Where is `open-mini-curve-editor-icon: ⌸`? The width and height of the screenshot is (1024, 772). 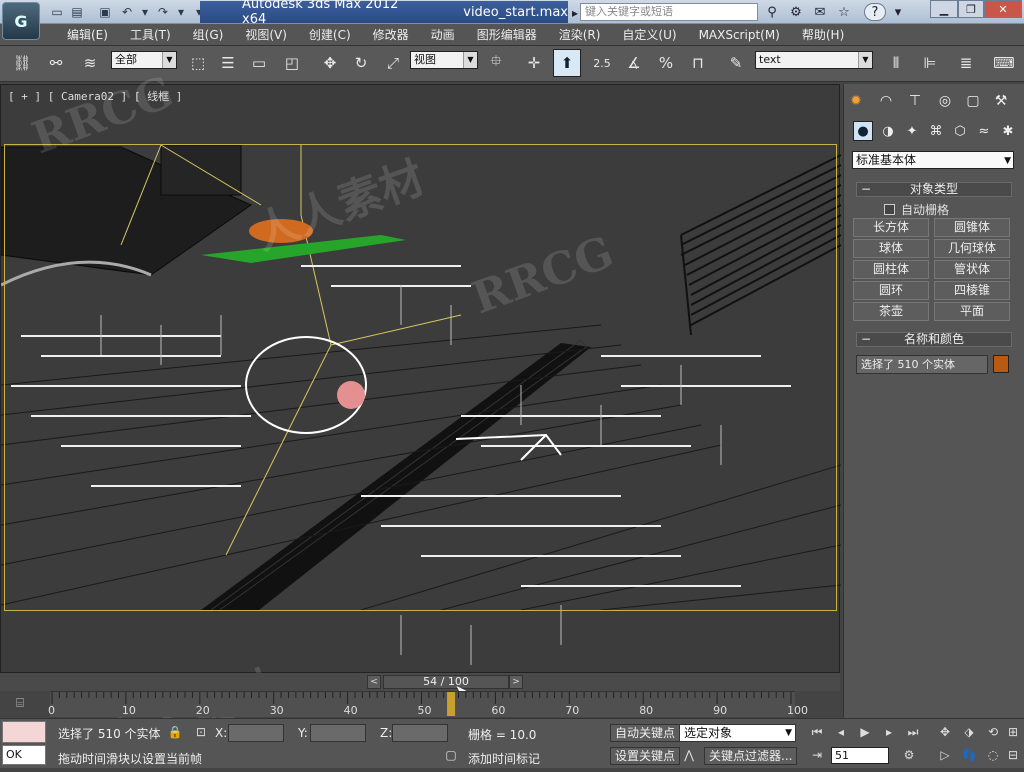 open-mini-curve-editor-icon: ⌸ is located at coordinates (20, 705).